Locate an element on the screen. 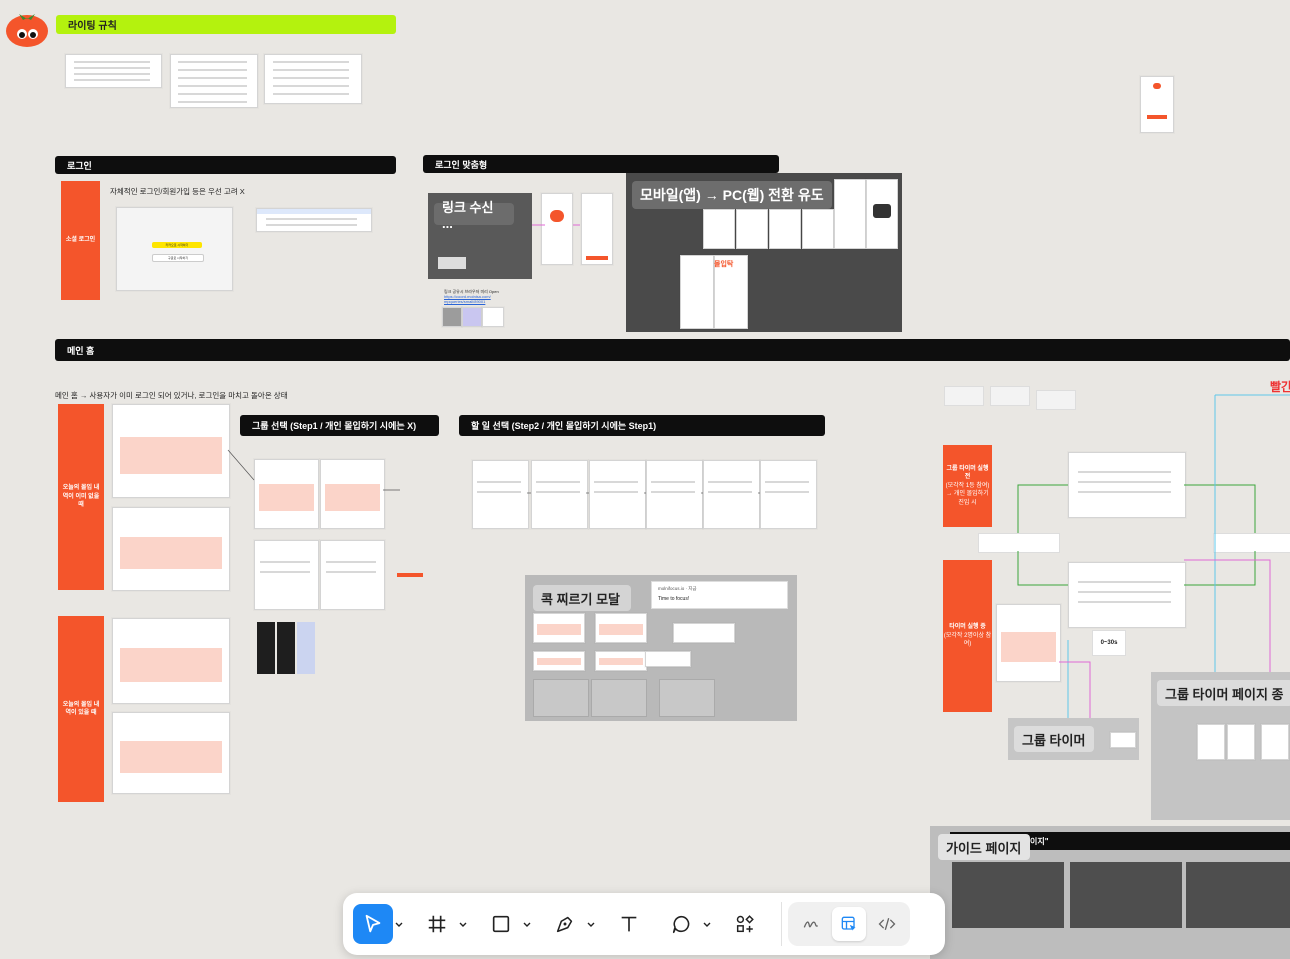 This screenshot has width=1290, height=959. shapes-plus-icon is located at coordinates (745, 924).